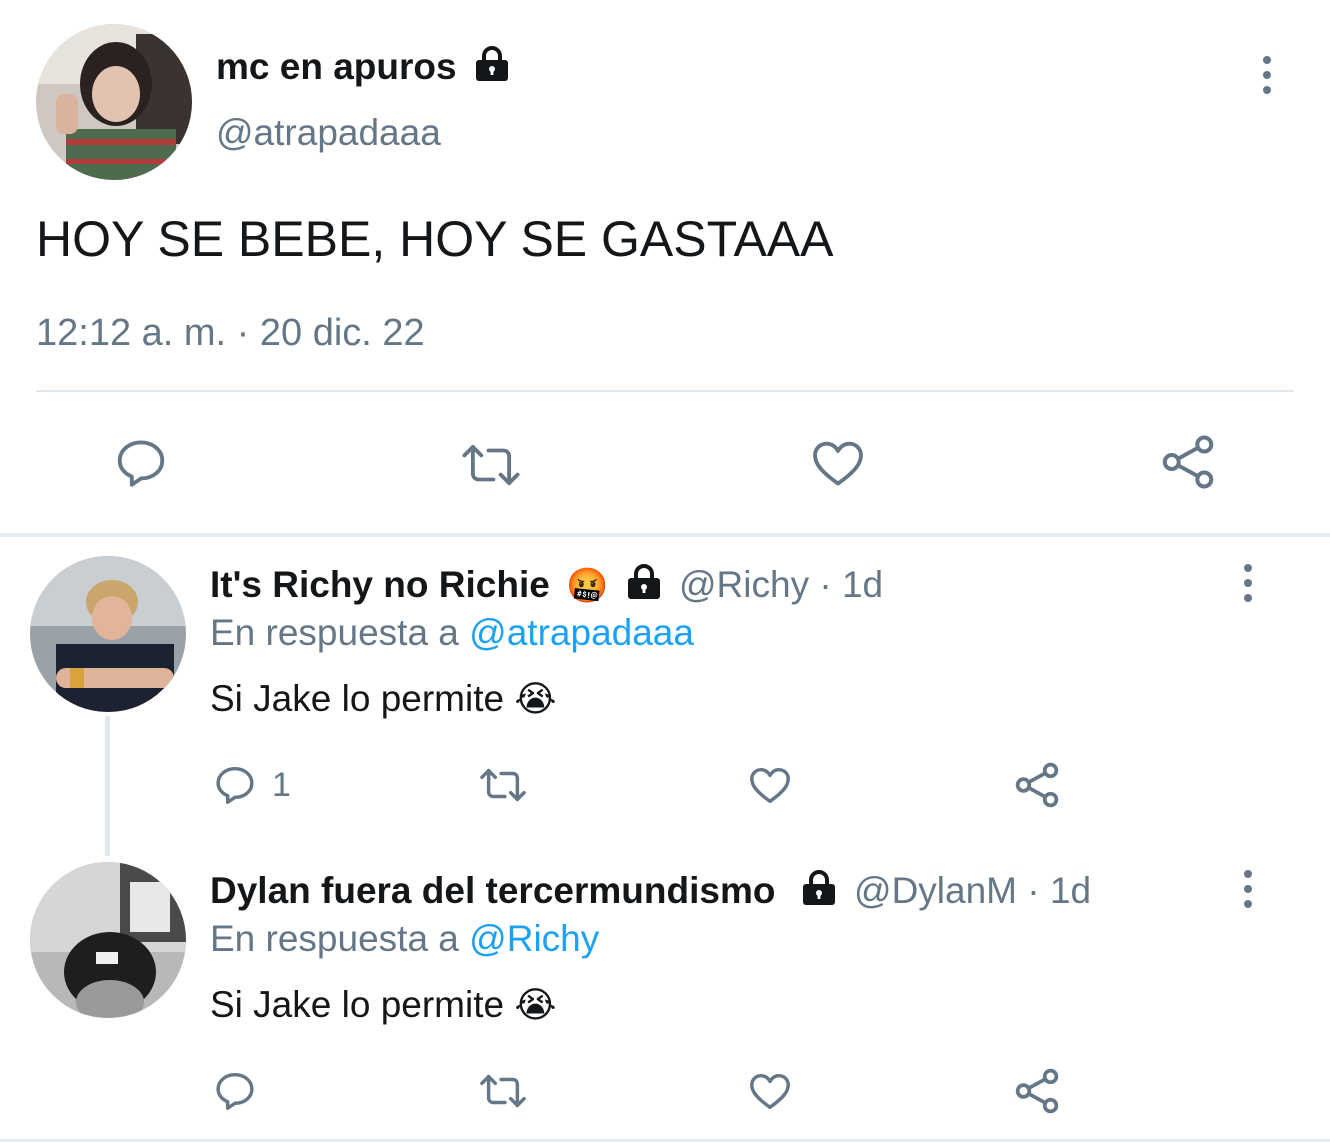  What do you see at coordinates (281, 785) in the screenshot?
I see `reply-count: 1` at bounding box center [281, 785].